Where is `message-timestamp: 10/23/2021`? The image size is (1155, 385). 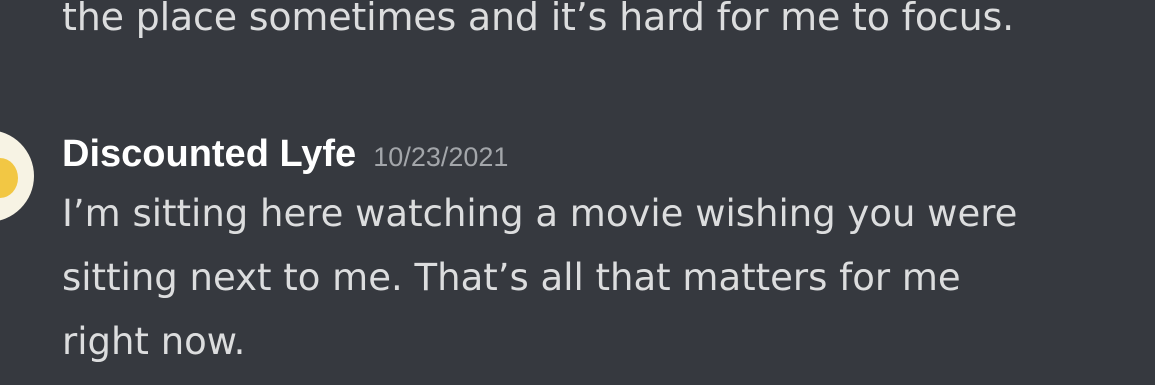
message-timestamp: 10/23/2021 is located at coordinates (441, 157).